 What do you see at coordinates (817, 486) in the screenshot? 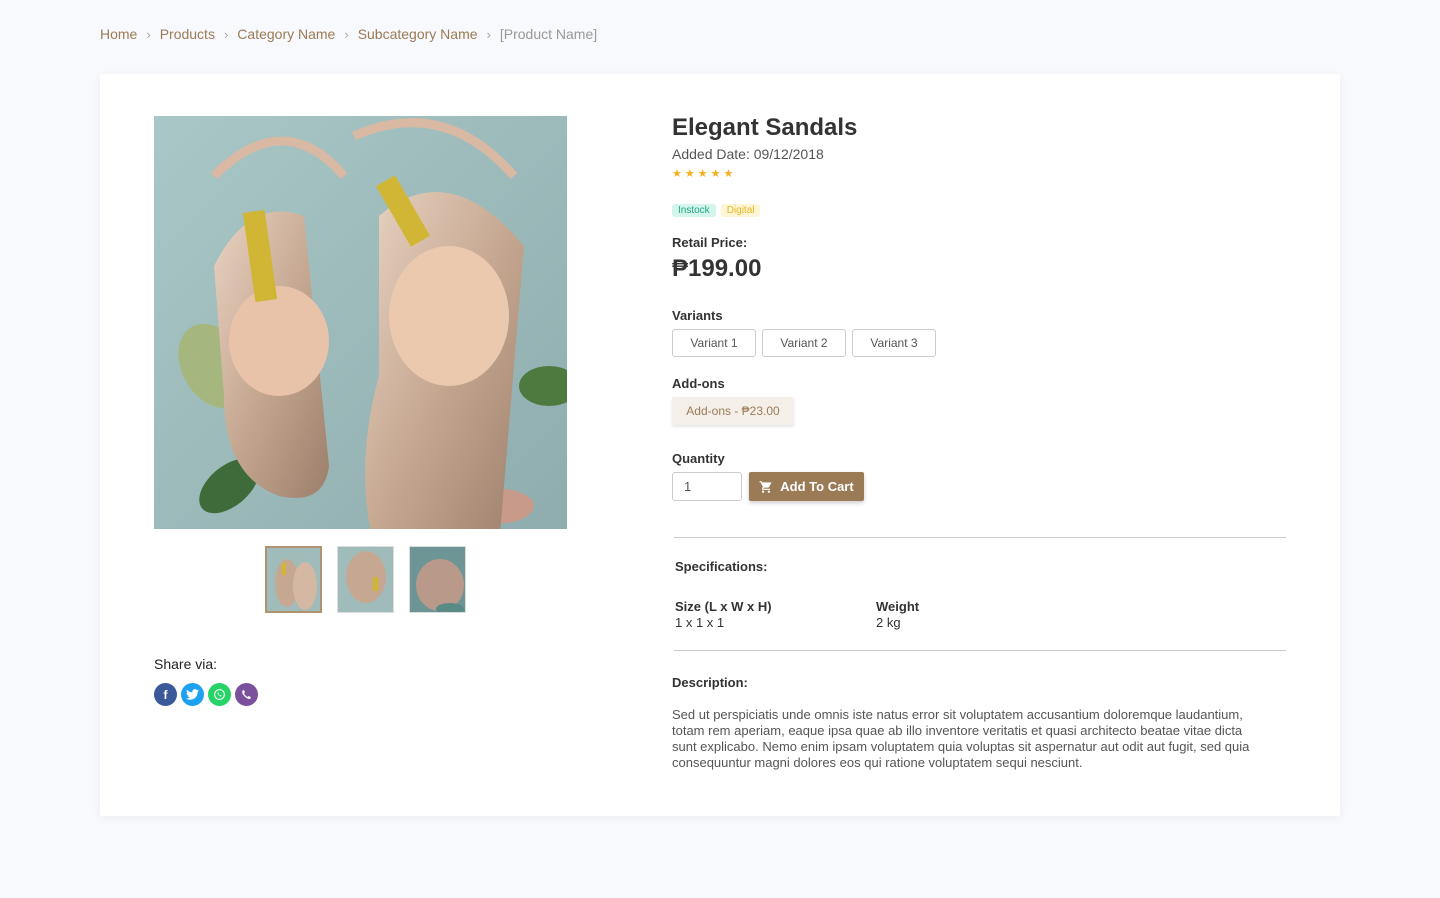
I see `add-to-cart-label: Add To Cart` at bounding box center [817, 486].